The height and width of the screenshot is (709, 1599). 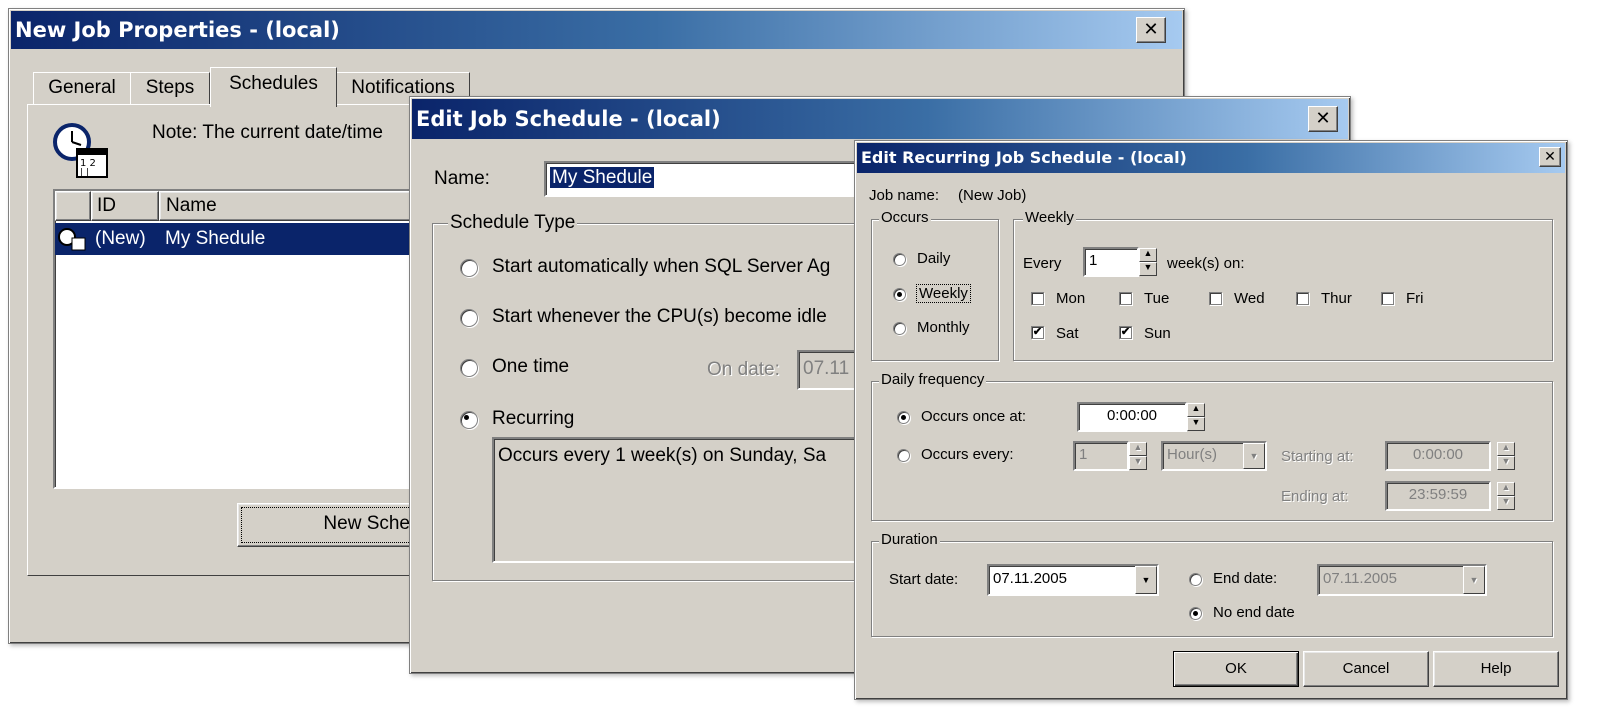 What do you see at coordinates (661, 266) in the screenshot?
I see `start-automatically-label: Start automatically when SQL Server Ag` at bounding box center [661, 266].